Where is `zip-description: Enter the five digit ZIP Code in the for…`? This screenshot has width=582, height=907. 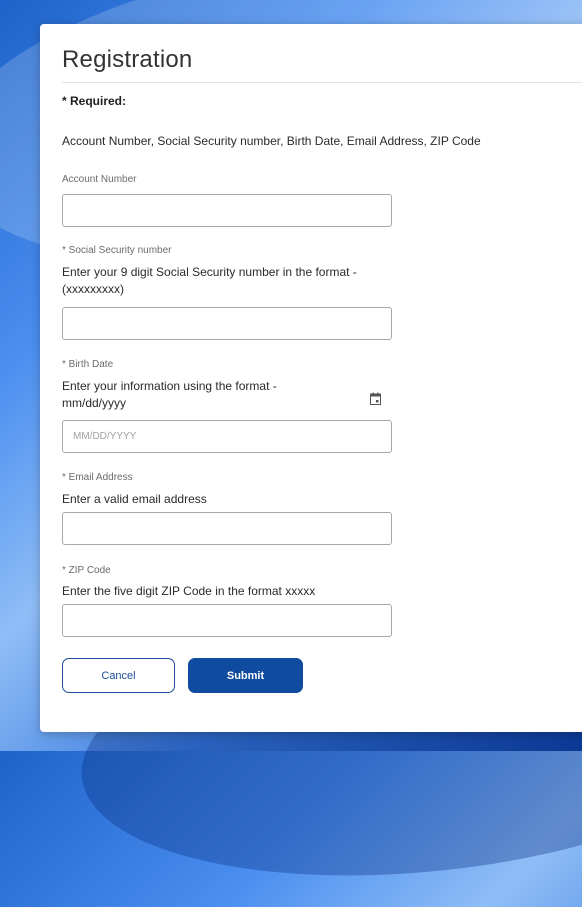 zip-description: Enter the five digit ZIP Code in the for… is located at coordinates (189, 591).